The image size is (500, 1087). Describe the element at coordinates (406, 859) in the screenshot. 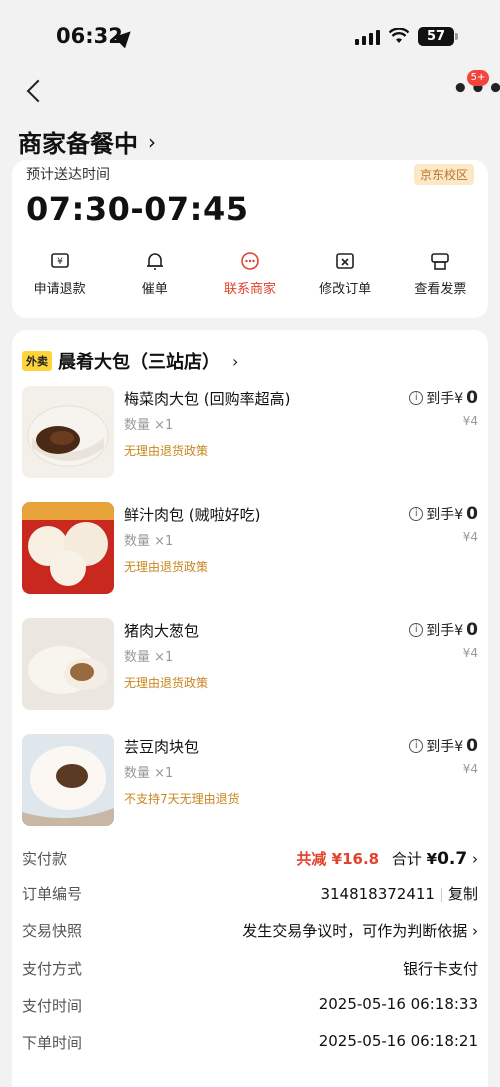

I see `total-label: 合计` at that location.